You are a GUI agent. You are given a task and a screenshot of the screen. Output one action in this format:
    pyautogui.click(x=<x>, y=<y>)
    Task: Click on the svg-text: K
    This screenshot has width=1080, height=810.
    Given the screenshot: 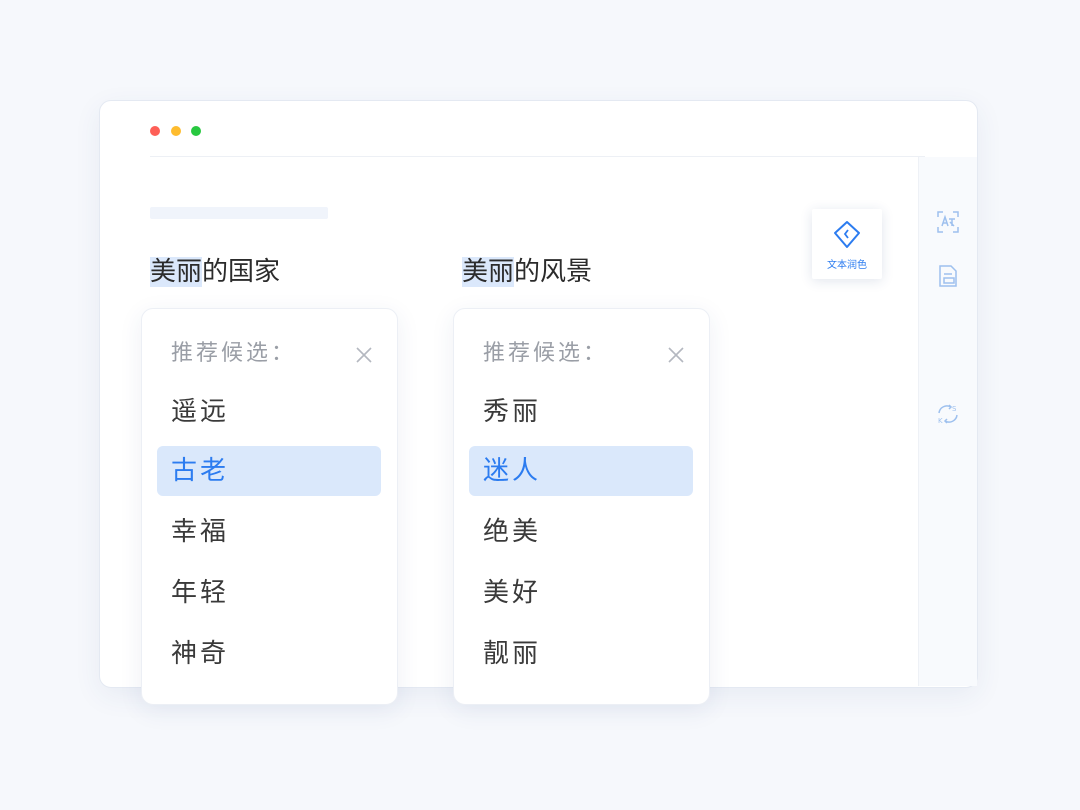 What is the action you would take?
    pyautogui.click(x=940, y=421)
    